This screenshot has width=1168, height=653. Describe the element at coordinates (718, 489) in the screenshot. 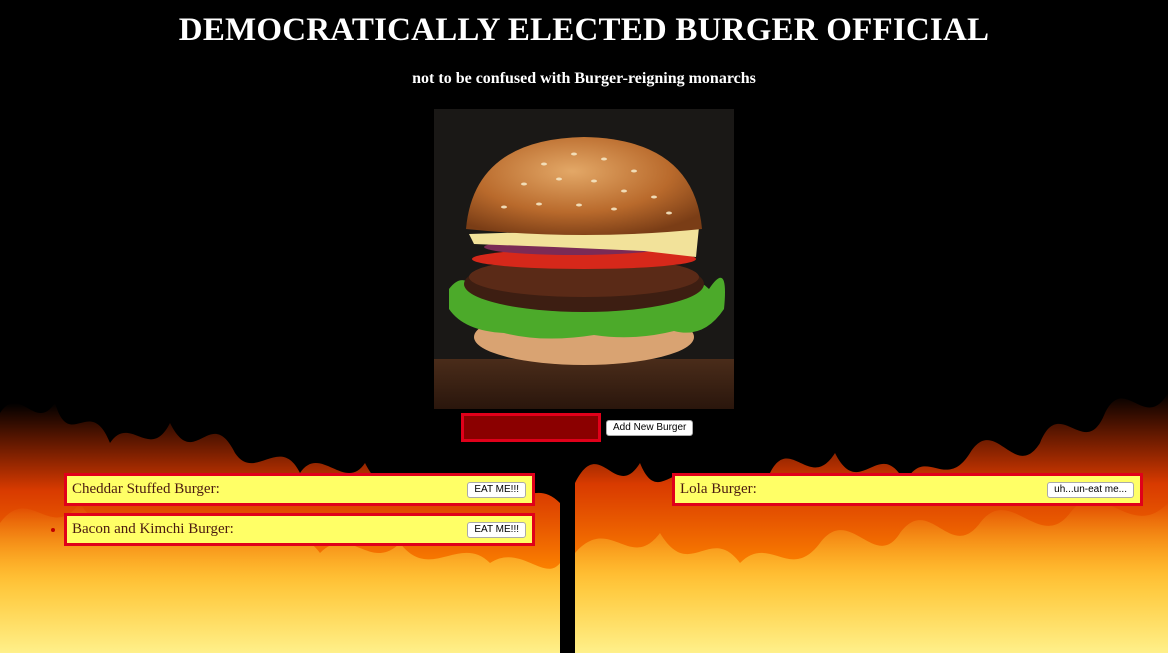

I see `burger-name: Lola Burger:` at that location.